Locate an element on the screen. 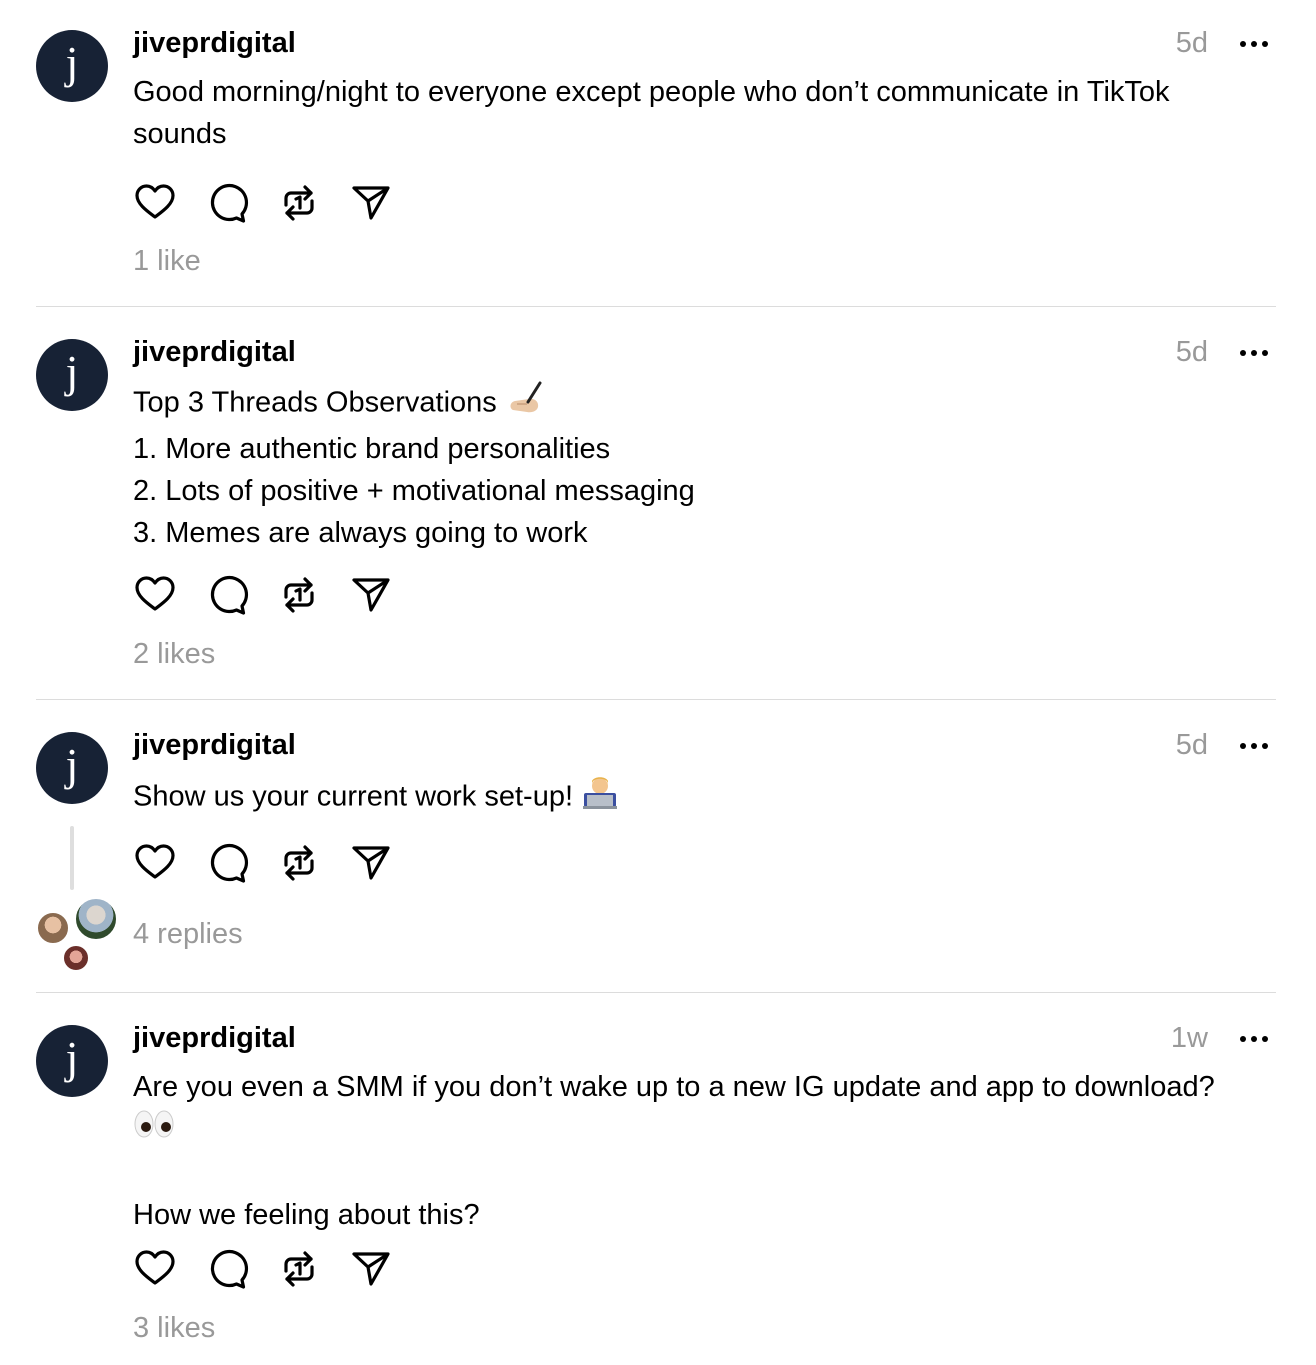  thread-line is located at coordinates (72, 858).